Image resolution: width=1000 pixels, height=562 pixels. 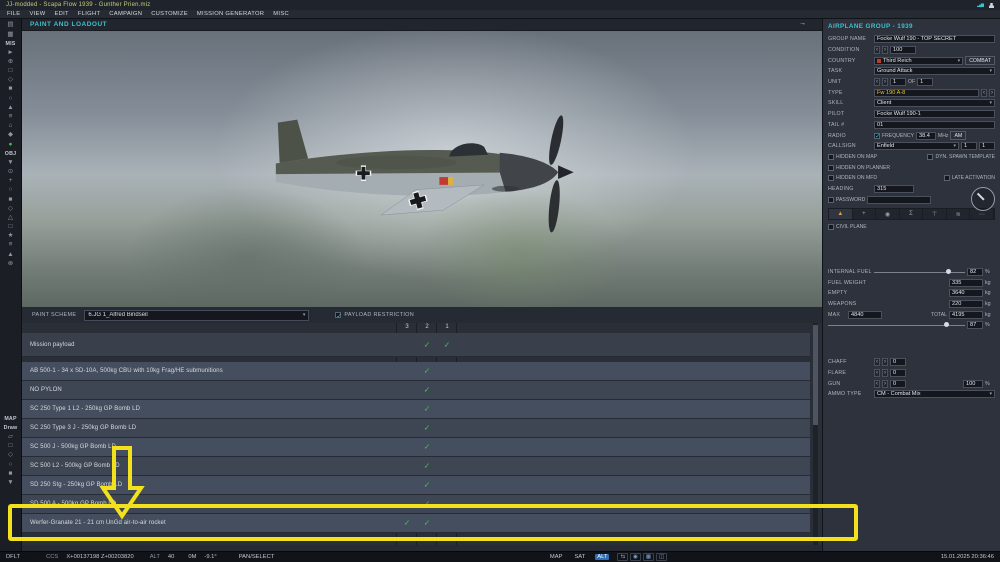 What do you see at coordinates (934, 71) in the screenshot?
I see `task-select: Ground Attack ▾` at bounding box center [934, 71].